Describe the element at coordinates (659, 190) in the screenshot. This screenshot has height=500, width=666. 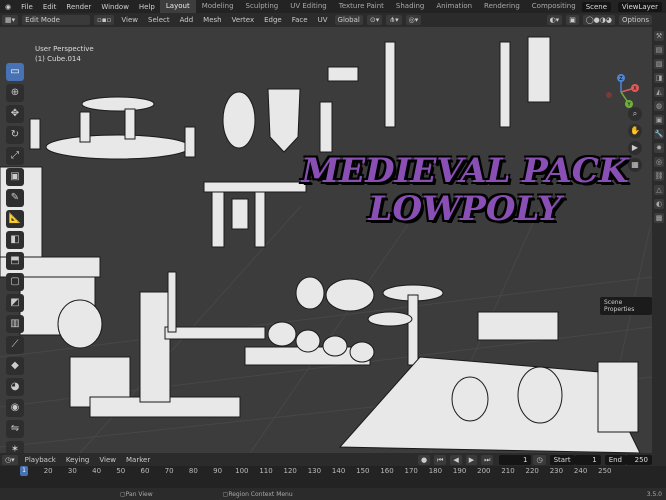
I see `data-tab-icon: △` at that location.